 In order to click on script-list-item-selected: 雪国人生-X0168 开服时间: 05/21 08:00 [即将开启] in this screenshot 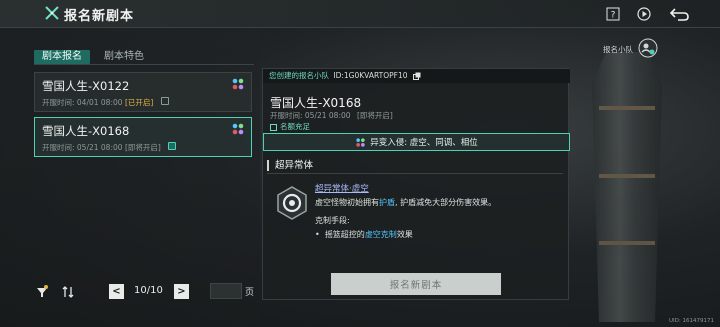, I will do `click(143, 137)`.